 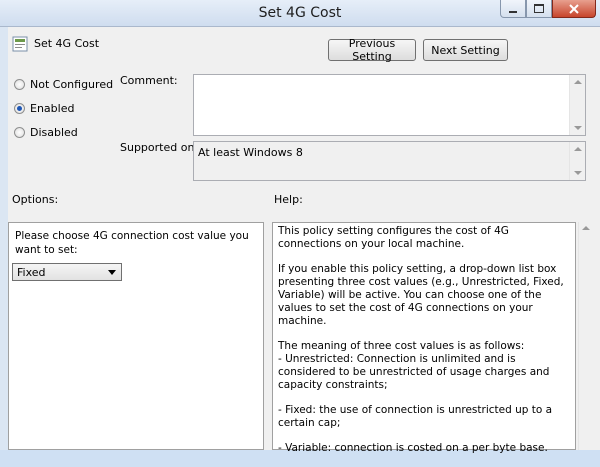 I want to click on policy-setting-icon, so click(x=20, y=44).